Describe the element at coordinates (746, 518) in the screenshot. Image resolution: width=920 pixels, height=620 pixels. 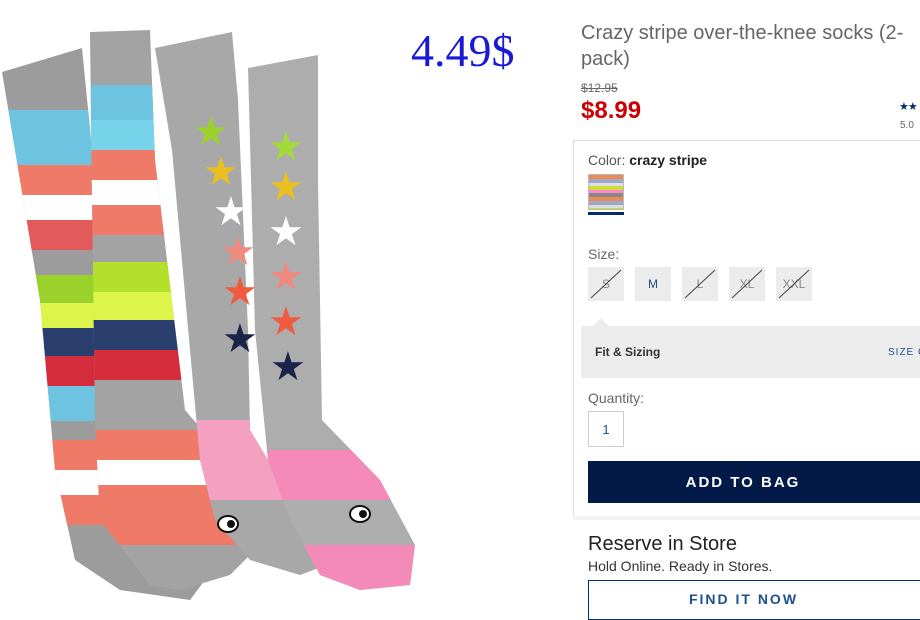
I see `section-divider` at that location.